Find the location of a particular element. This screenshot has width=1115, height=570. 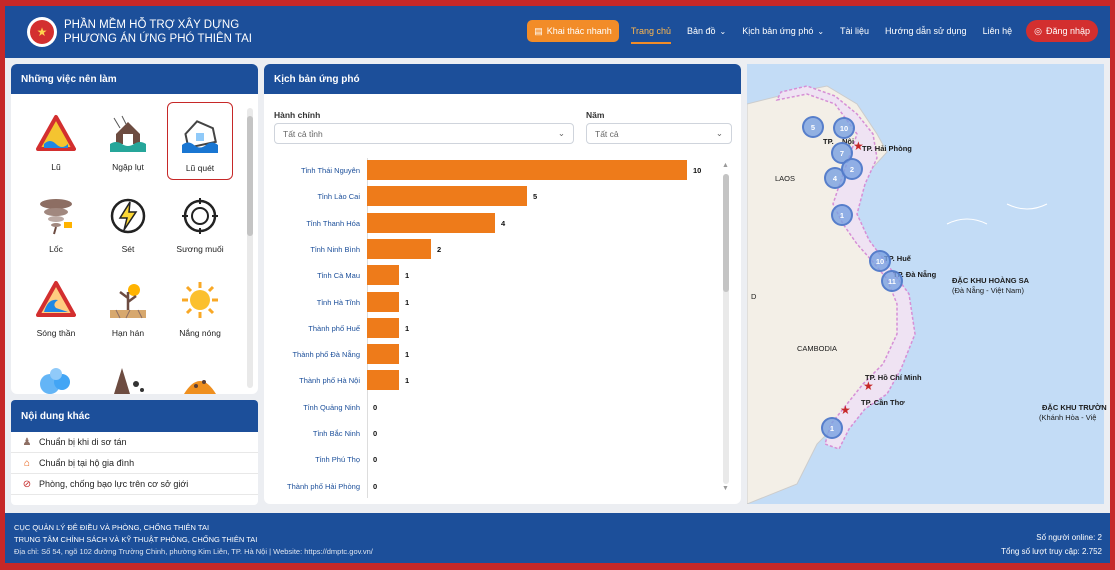

brand-line-2: PHƯƠNG ÁN ỨNG PHÓ THIÊN TAI is located at coordinates (158, 39).